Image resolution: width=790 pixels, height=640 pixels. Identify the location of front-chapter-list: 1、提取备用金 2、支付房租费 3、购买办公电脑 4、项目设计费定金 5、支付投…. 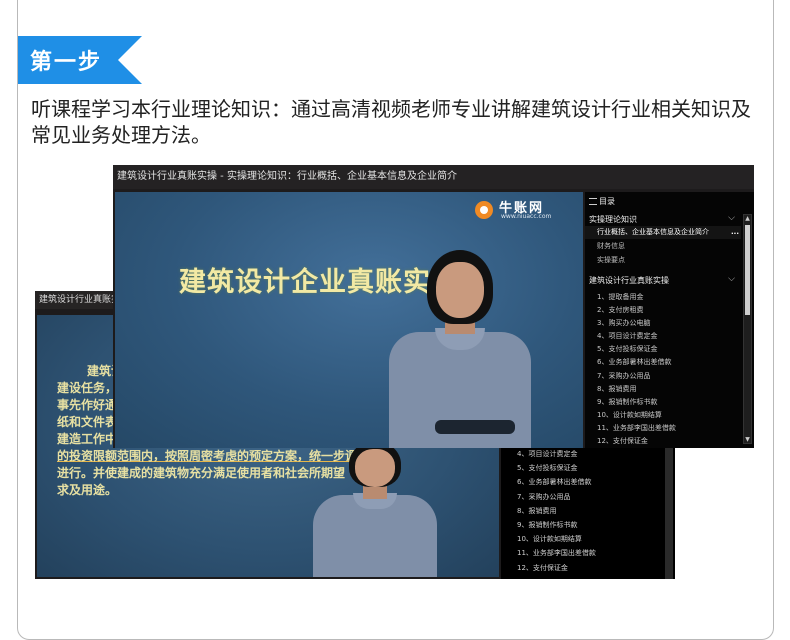
(663, 369).